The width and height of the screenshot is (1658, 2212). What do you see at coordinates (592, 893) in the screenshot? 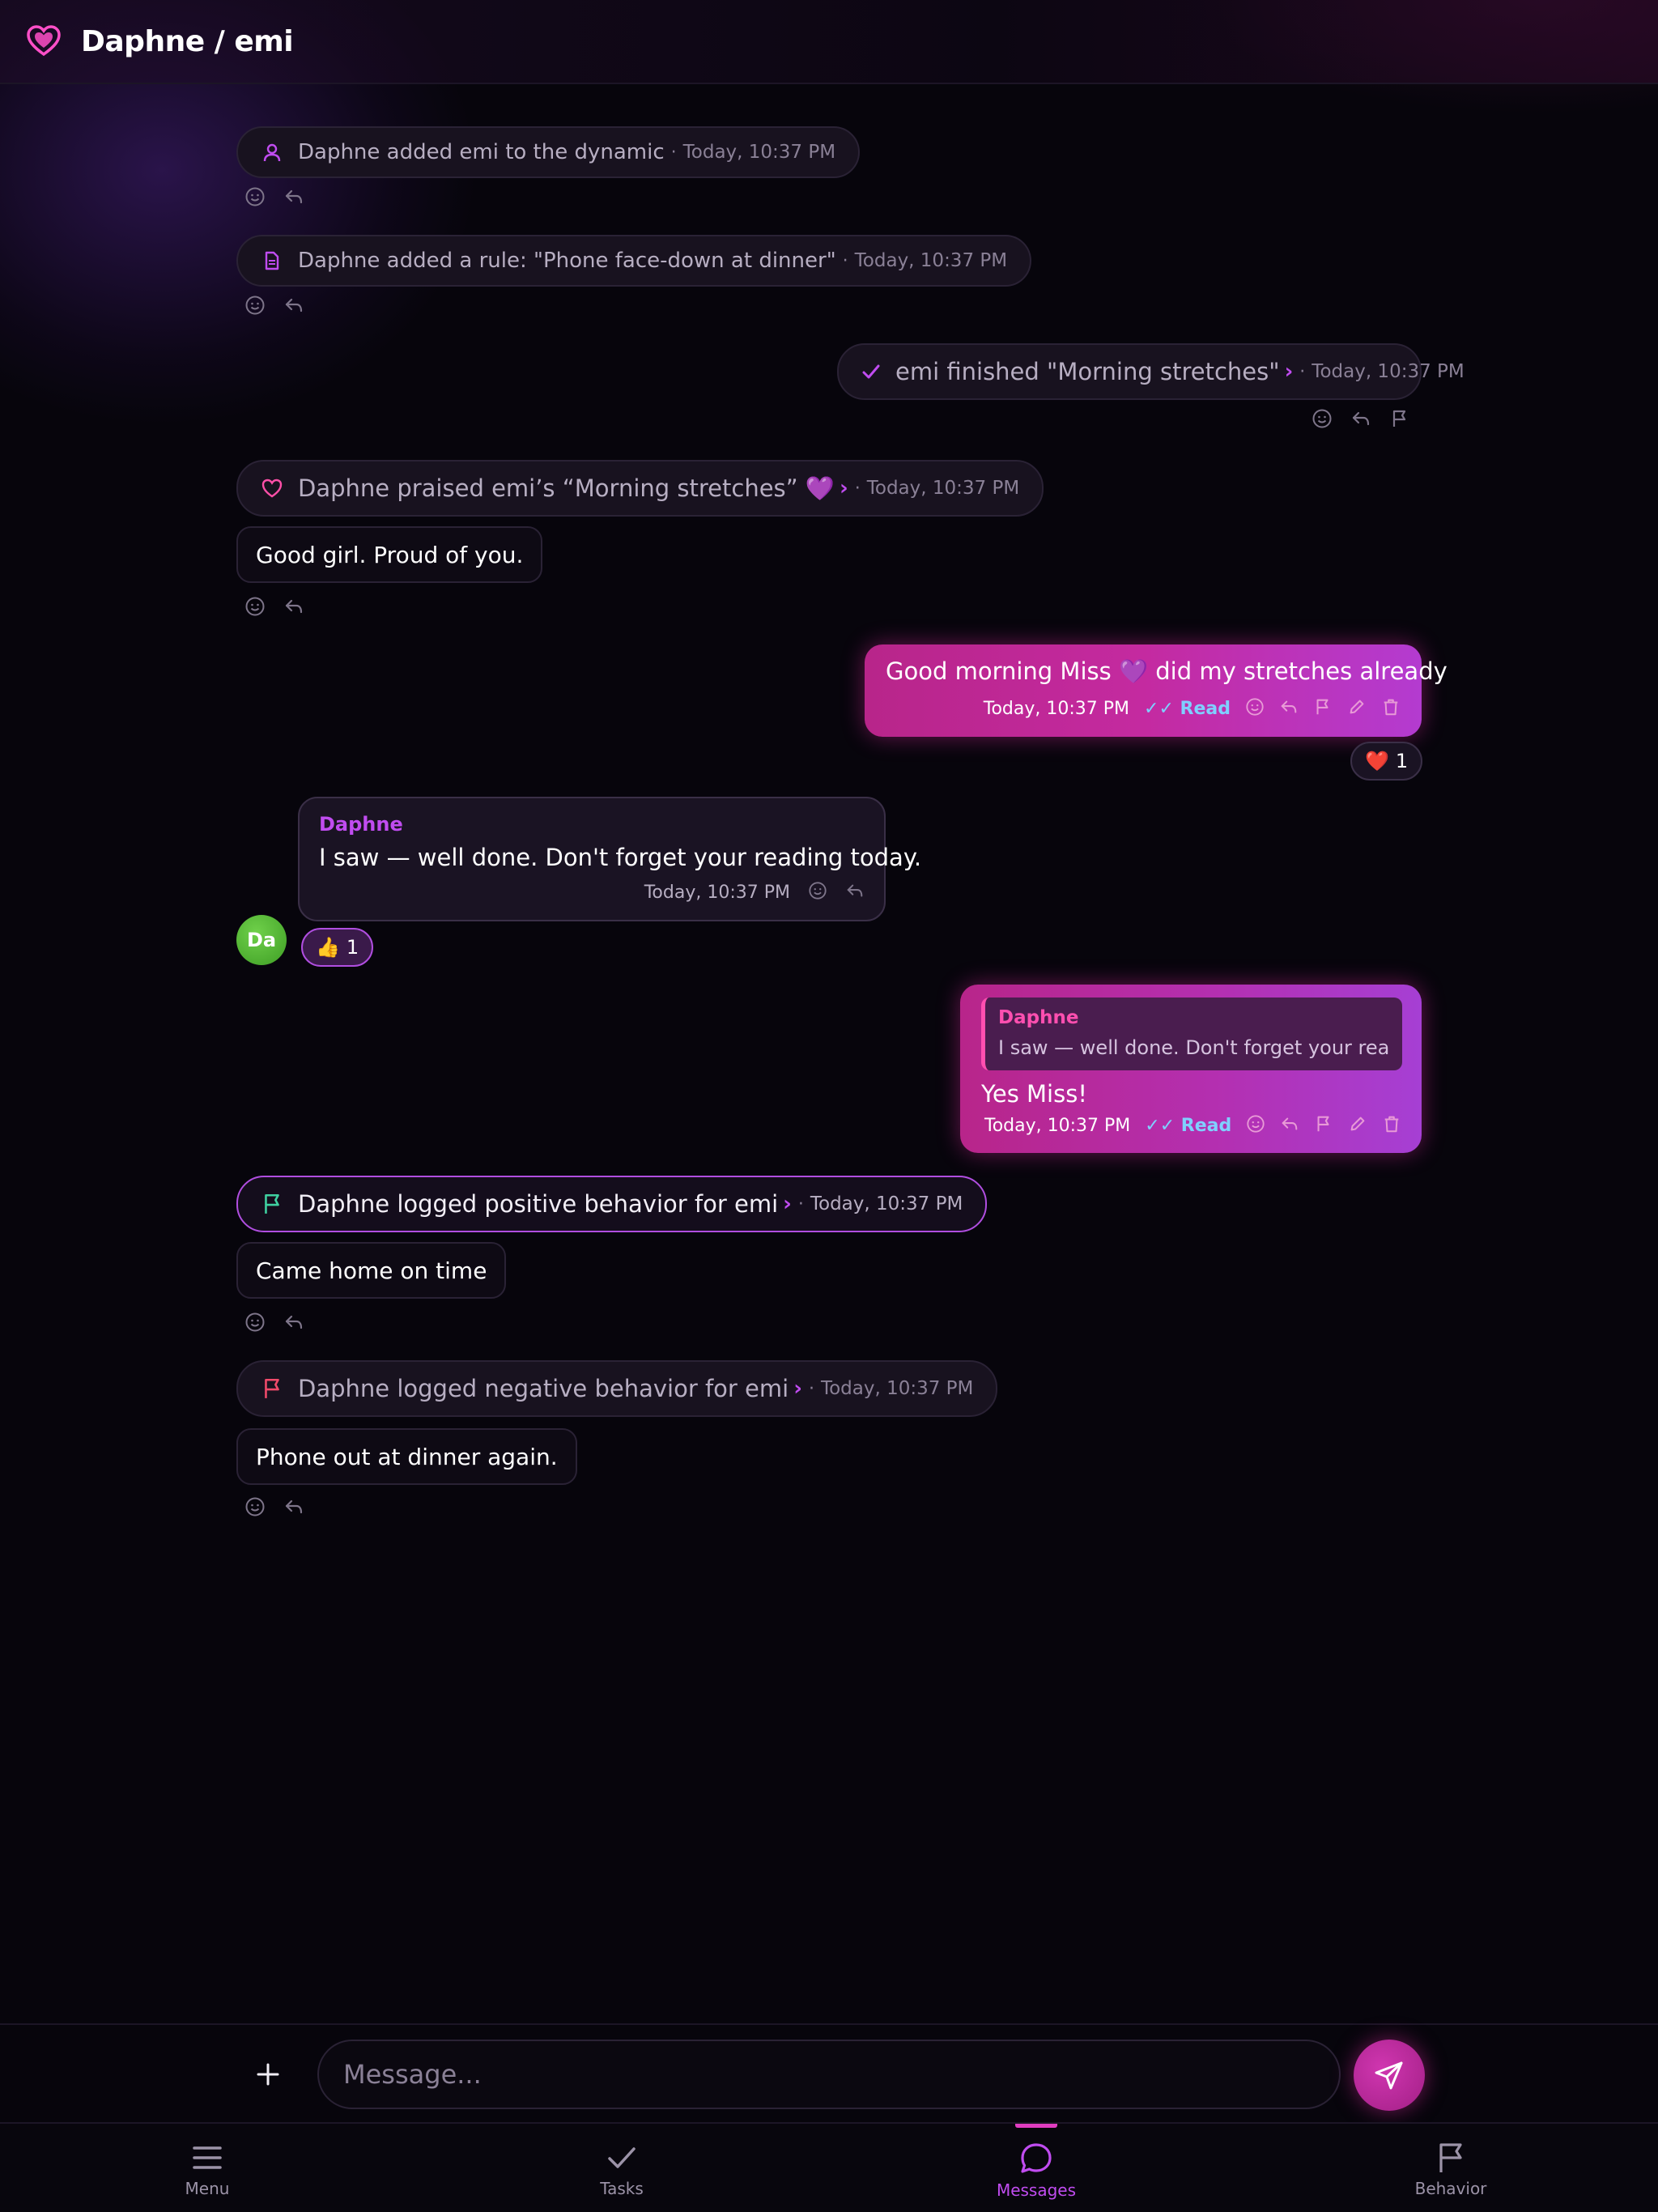
I see `message-meta: Today, 10:37 PM` at bounding box center [592, 893].